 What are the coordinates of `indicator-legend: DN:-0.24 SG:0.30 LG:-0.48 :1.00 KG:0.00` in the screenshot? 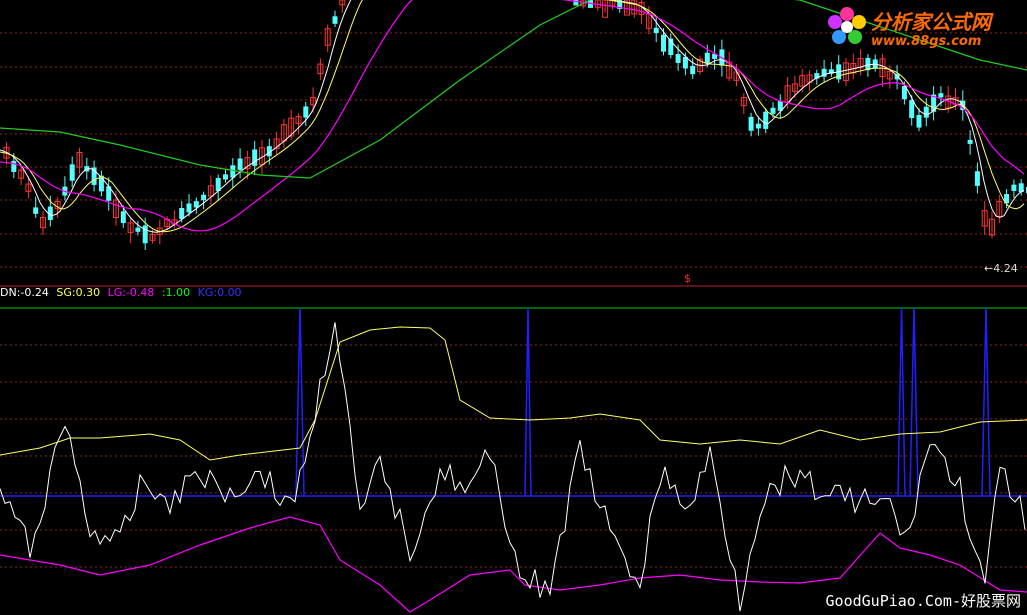 It's located at (123, 294).